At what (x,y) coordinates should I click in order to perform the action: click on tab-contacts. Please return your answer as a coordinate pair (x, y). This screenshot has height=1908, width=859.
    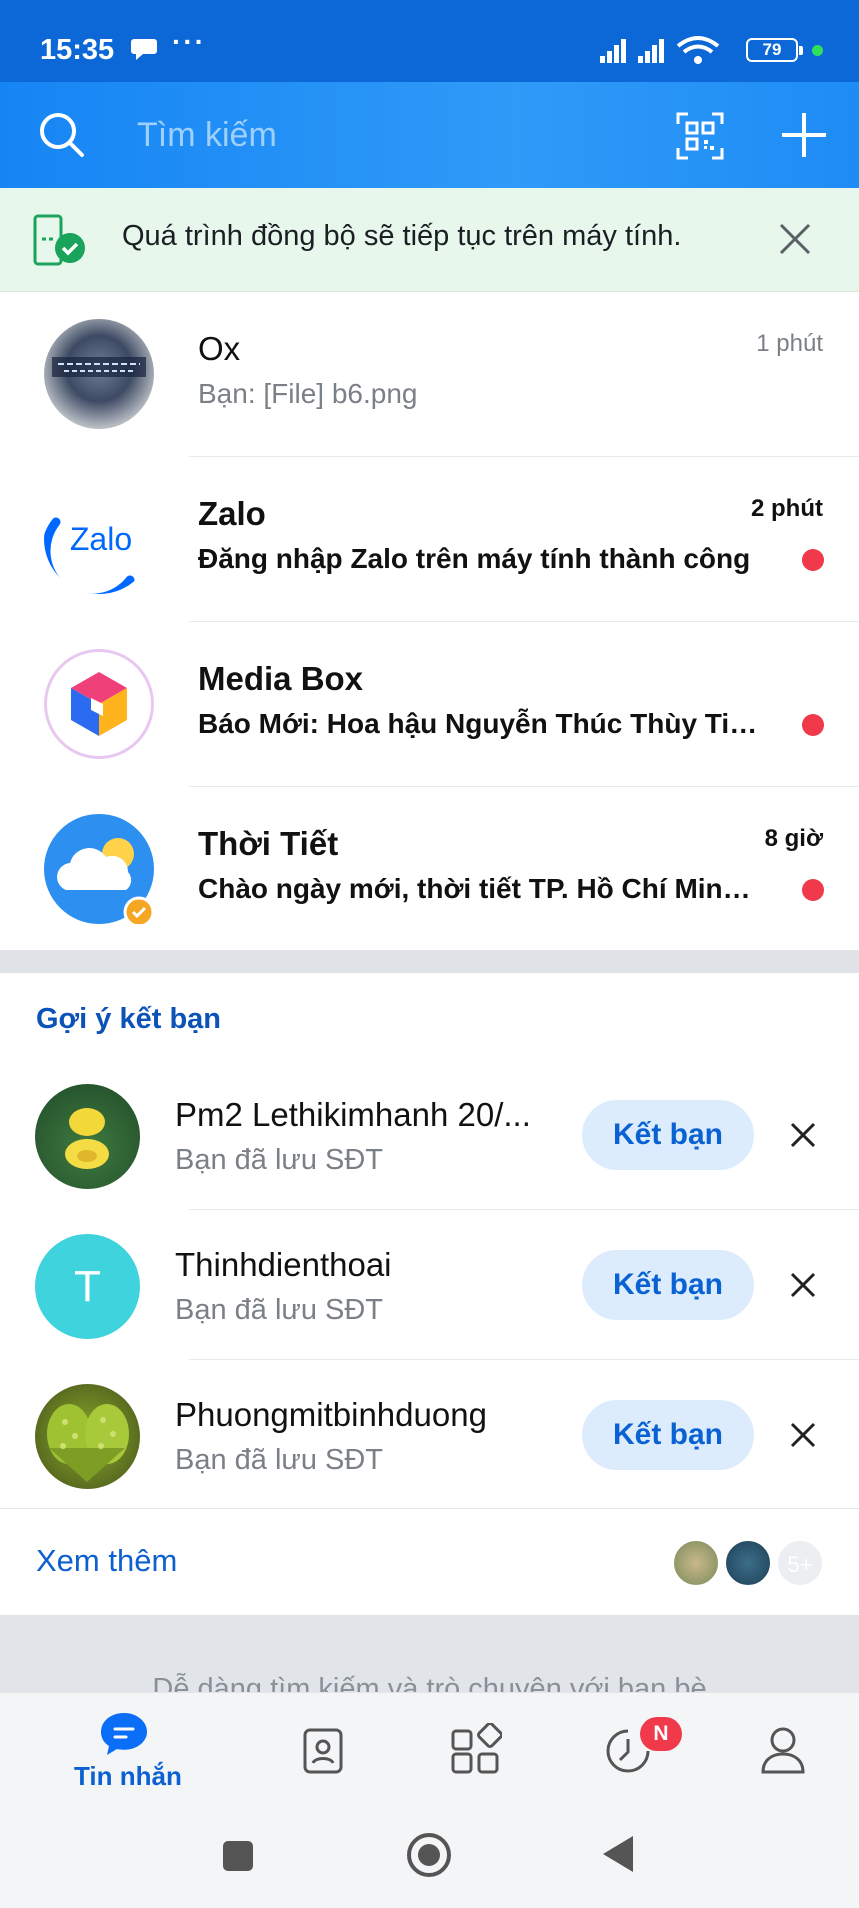
    Looking at the image, I should click on (325, 1753).